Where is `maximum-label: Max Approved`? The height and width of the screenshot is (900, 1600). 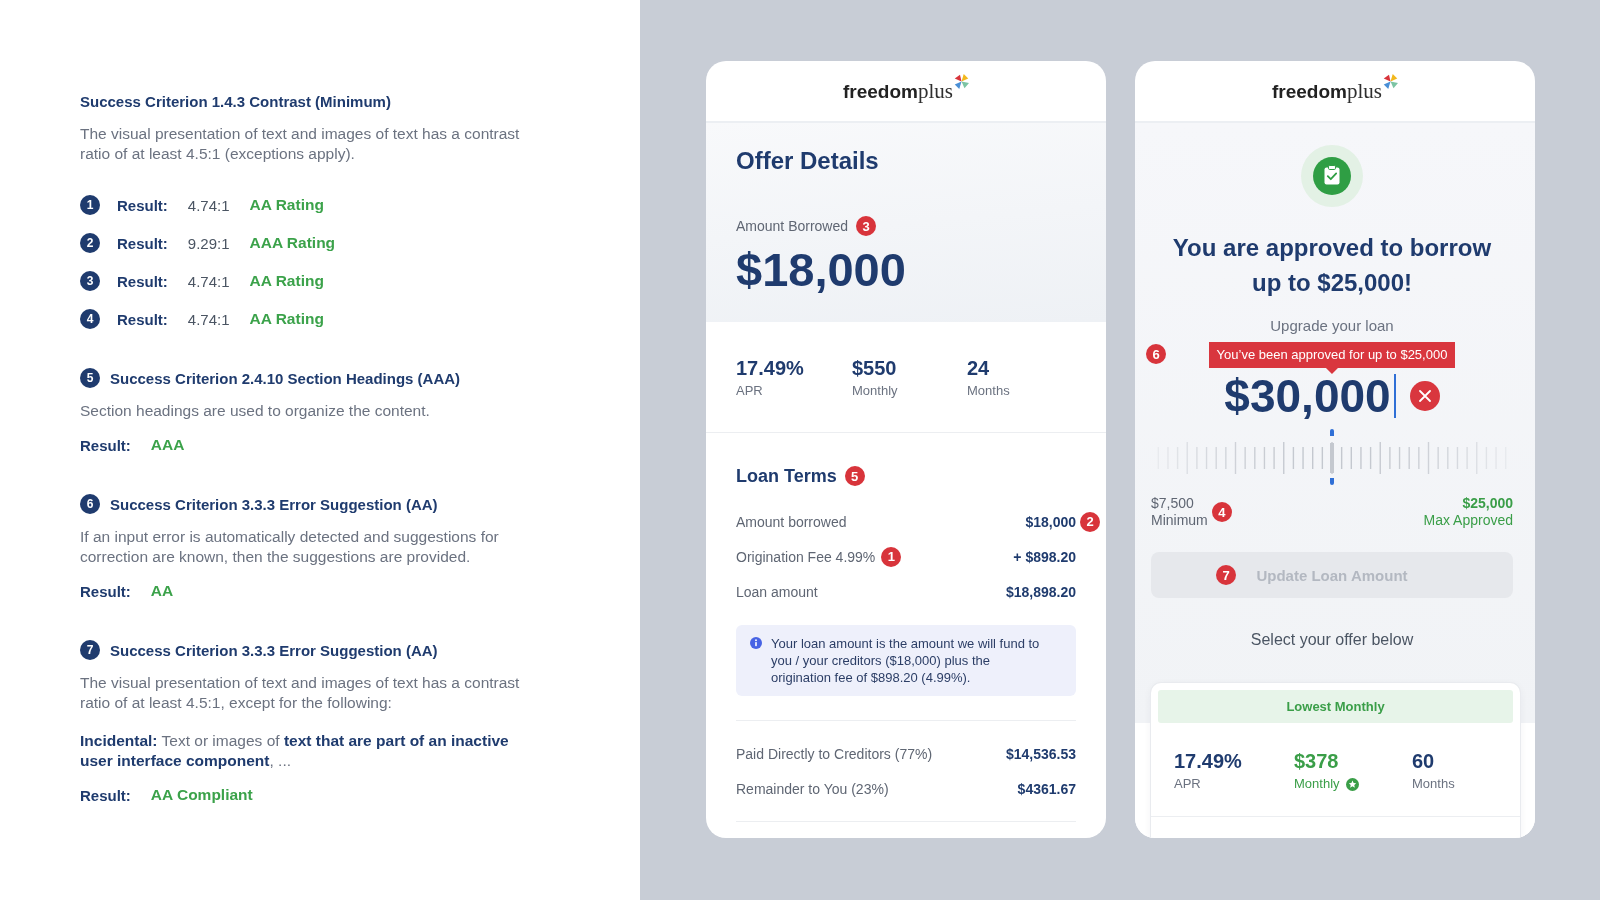
maximum-label: Max Approved is located at coordinates (1468, 520).